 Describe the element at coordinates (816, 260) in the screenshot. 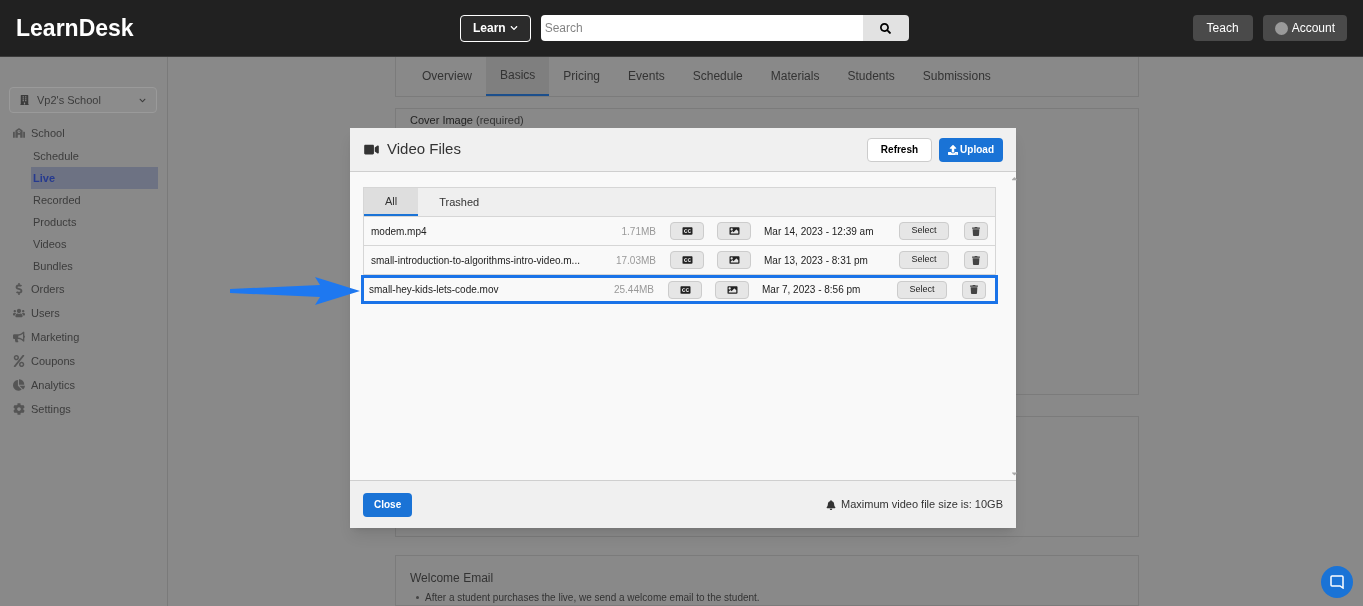

I see `file-date: Mar 13, 2023 - 8:31 pm` at that location.